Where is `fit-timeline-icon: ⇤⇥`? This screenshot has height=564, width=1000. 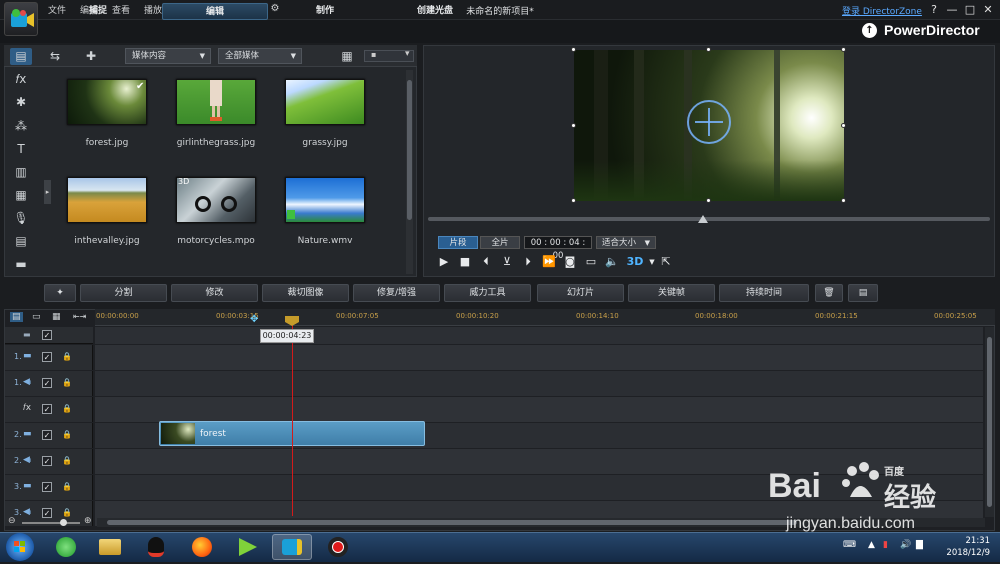 fit-timeline-icon: ⇤⇥ is located at coordinates (79, 316).